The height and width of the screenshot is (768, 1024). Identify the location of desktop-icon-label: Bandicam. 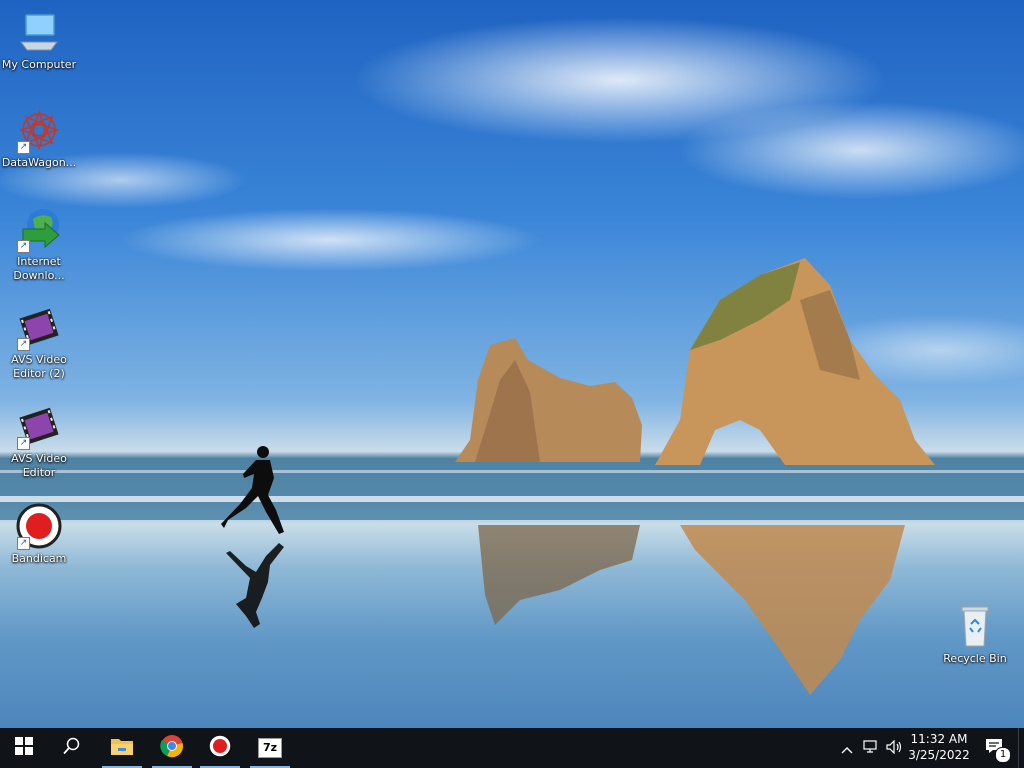
(39, 558).